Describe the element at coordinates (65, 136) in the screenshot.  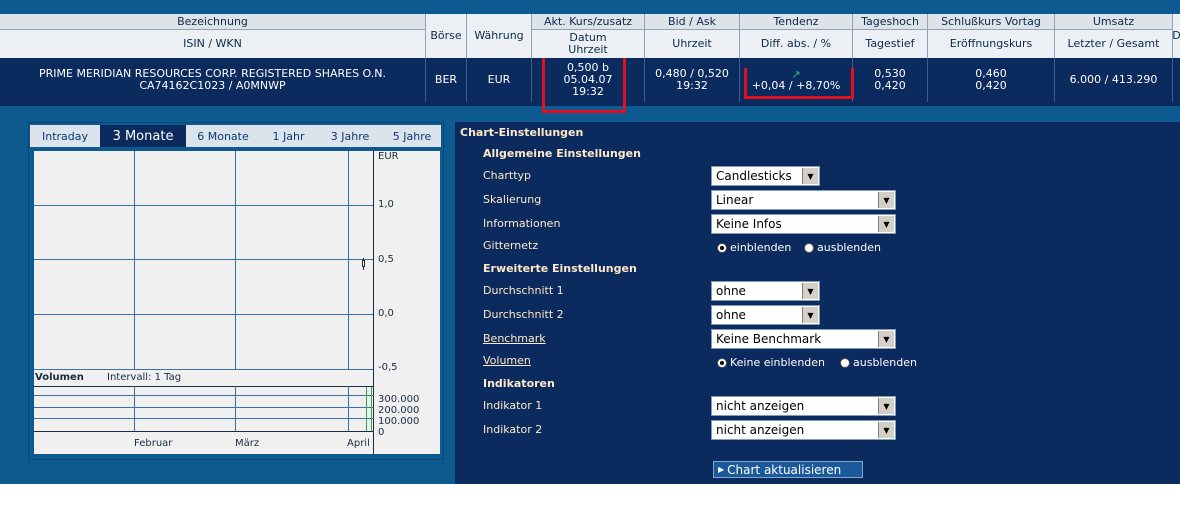
I see `tab-intraday: Intraday` at that location.